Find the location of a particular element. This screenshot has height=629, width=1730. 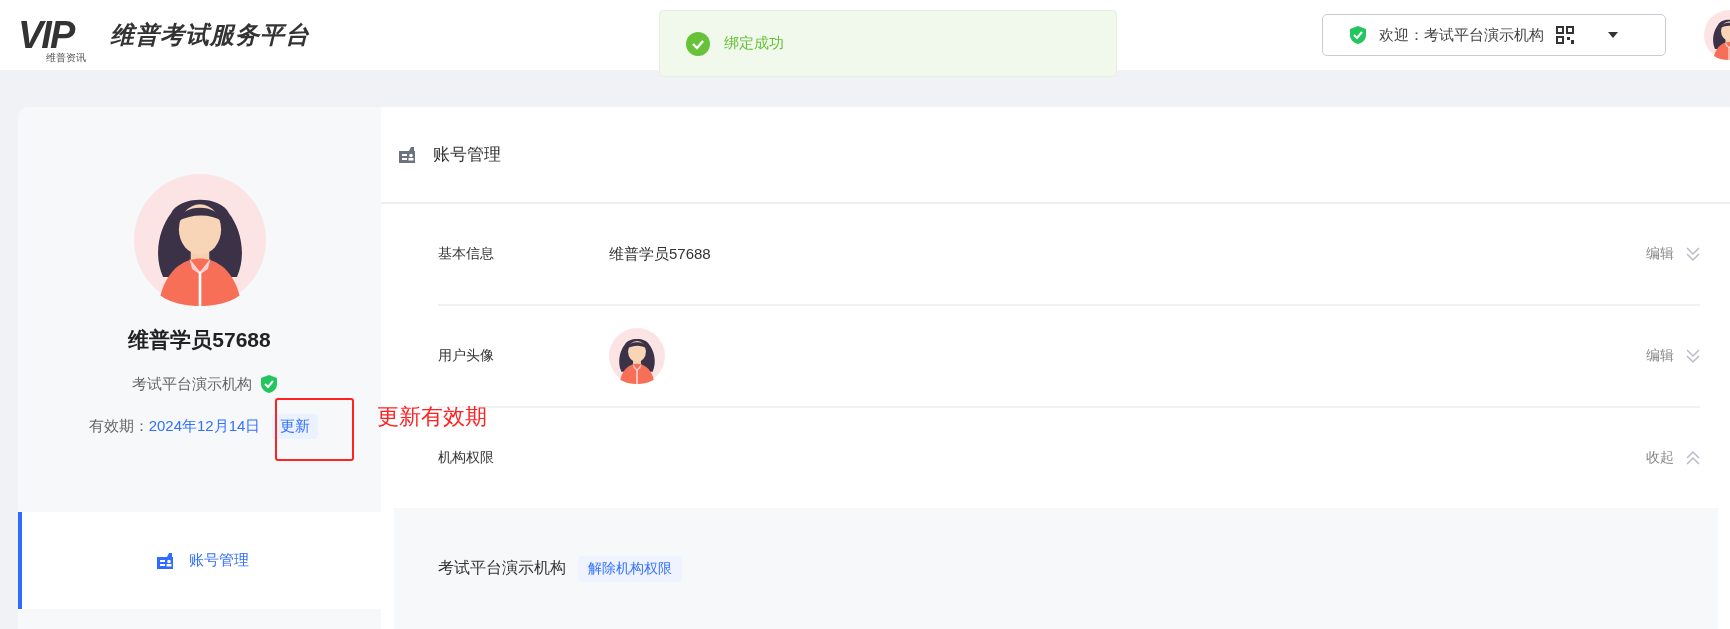

toast-message: 绑定成功 is located at coordinates (754, 43).